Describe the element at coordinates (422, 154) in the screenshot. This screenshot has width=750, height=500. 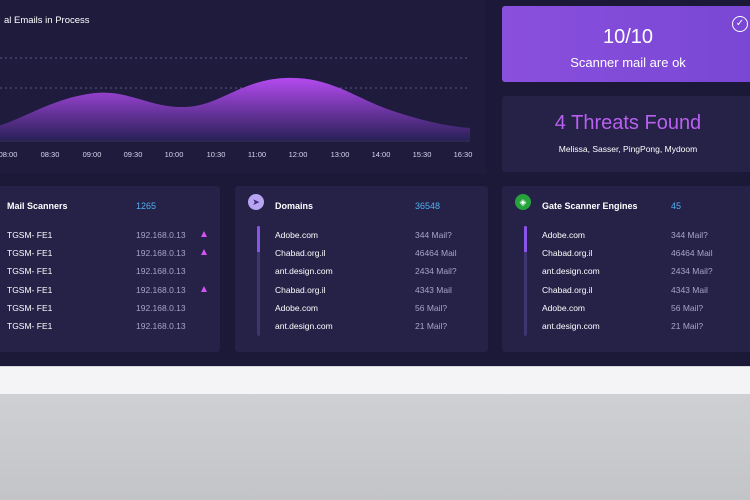
I see `x-tick-label: 15:30` at that location.